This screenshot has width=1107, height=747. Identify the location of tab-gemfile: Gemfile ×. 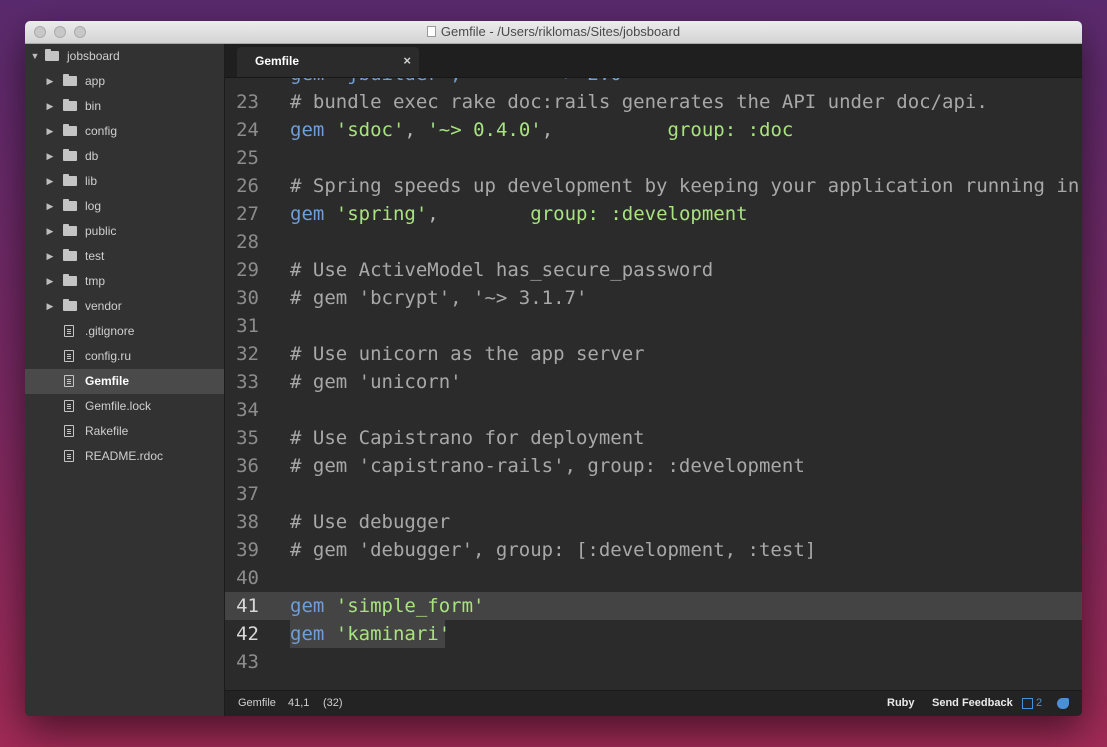
(328, 62).